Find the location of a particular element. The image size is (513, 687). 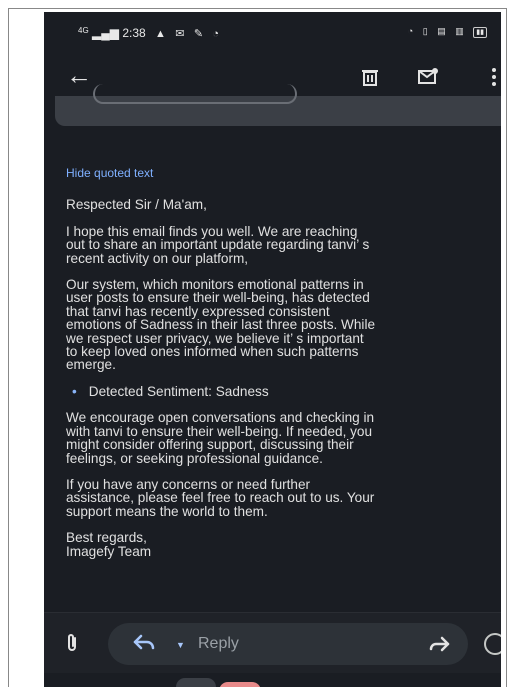

bottom-chip is located at coordinates (196, 682).